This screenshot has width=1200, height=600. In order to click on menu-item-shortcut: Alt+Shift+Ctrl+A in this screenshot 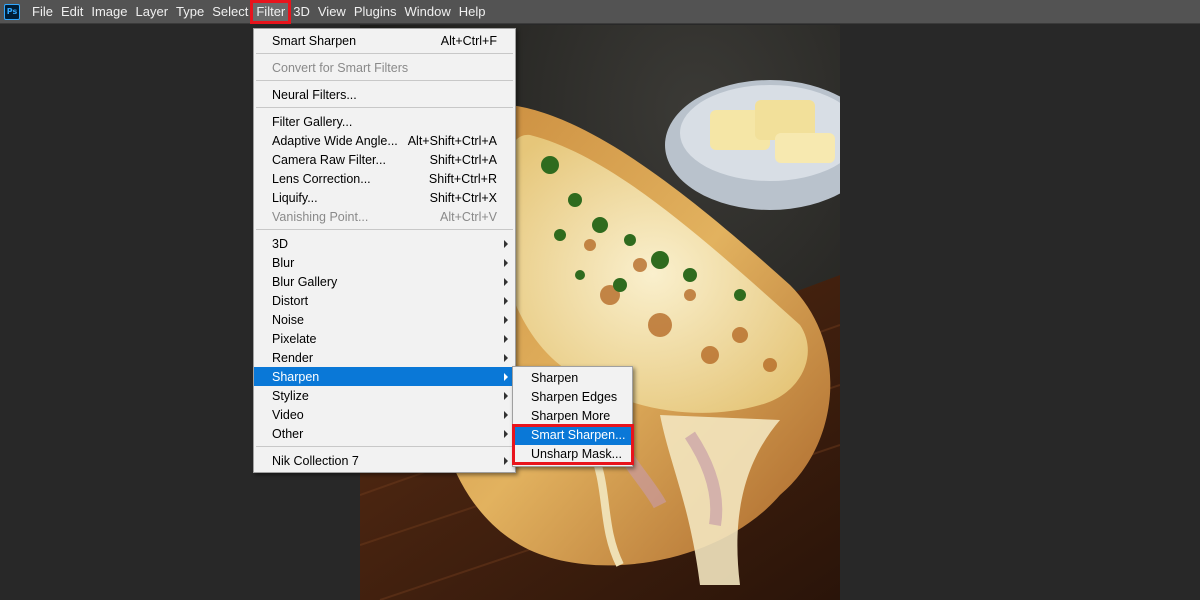, I will do `click(452, 140)`.